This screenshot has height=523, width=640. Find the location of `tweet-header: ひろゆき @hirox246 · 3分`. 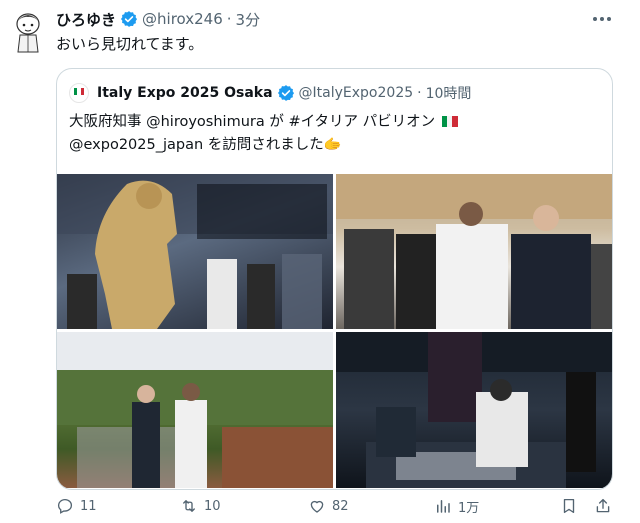

tweet-header: ひろゆき @hirox246 · 3分 is located at coordinates (158, 19).